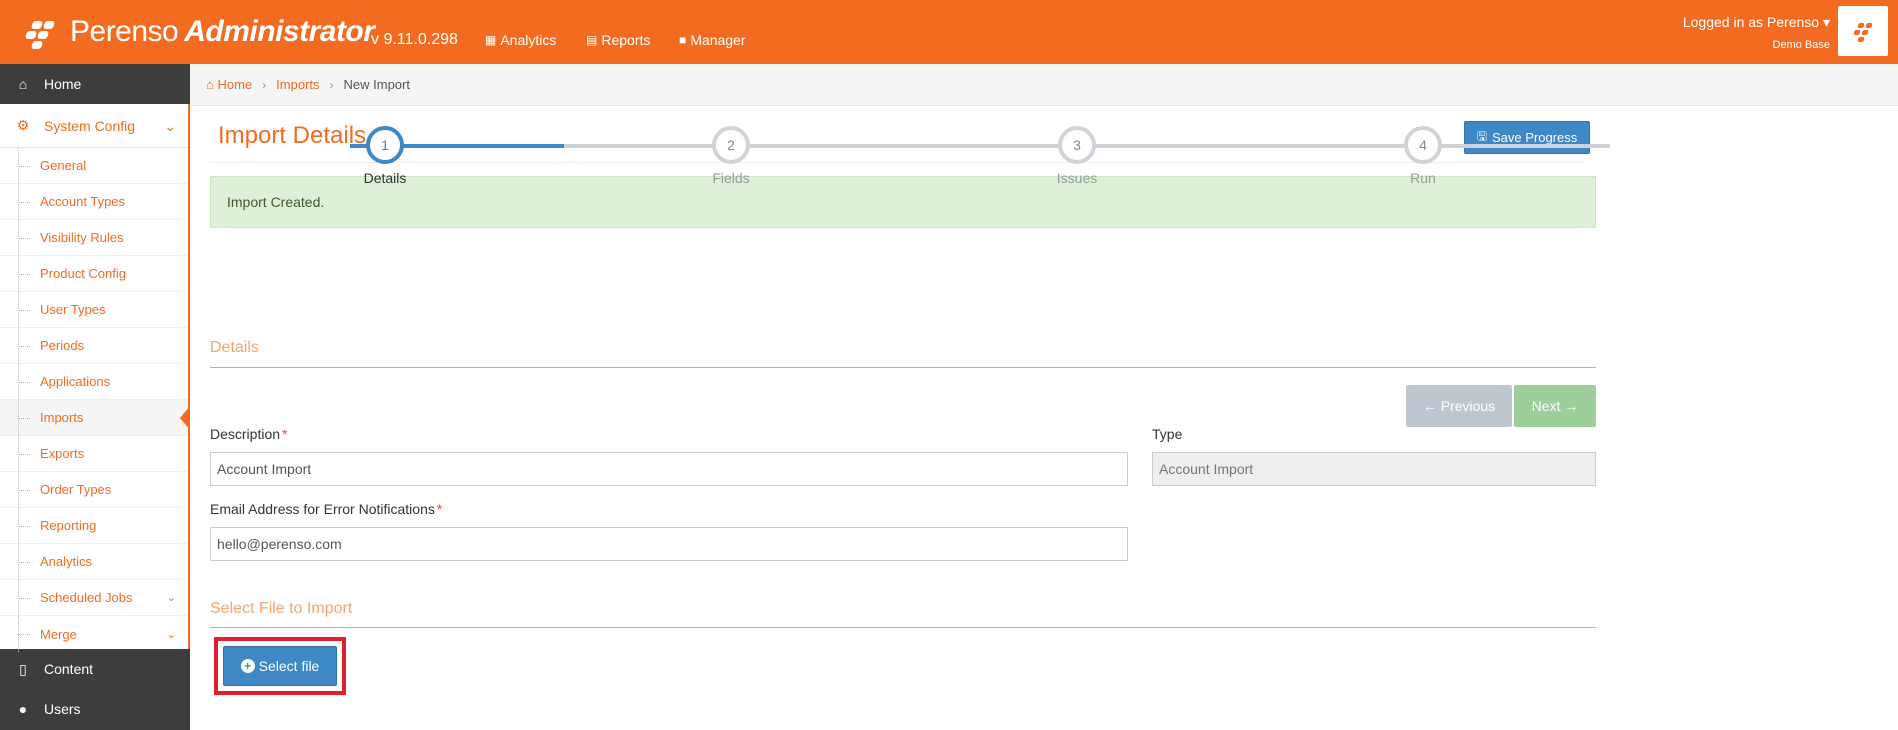 This screenshot has width=1898, height=730. I want to click on details-section-title: Details, so click(234, 347).